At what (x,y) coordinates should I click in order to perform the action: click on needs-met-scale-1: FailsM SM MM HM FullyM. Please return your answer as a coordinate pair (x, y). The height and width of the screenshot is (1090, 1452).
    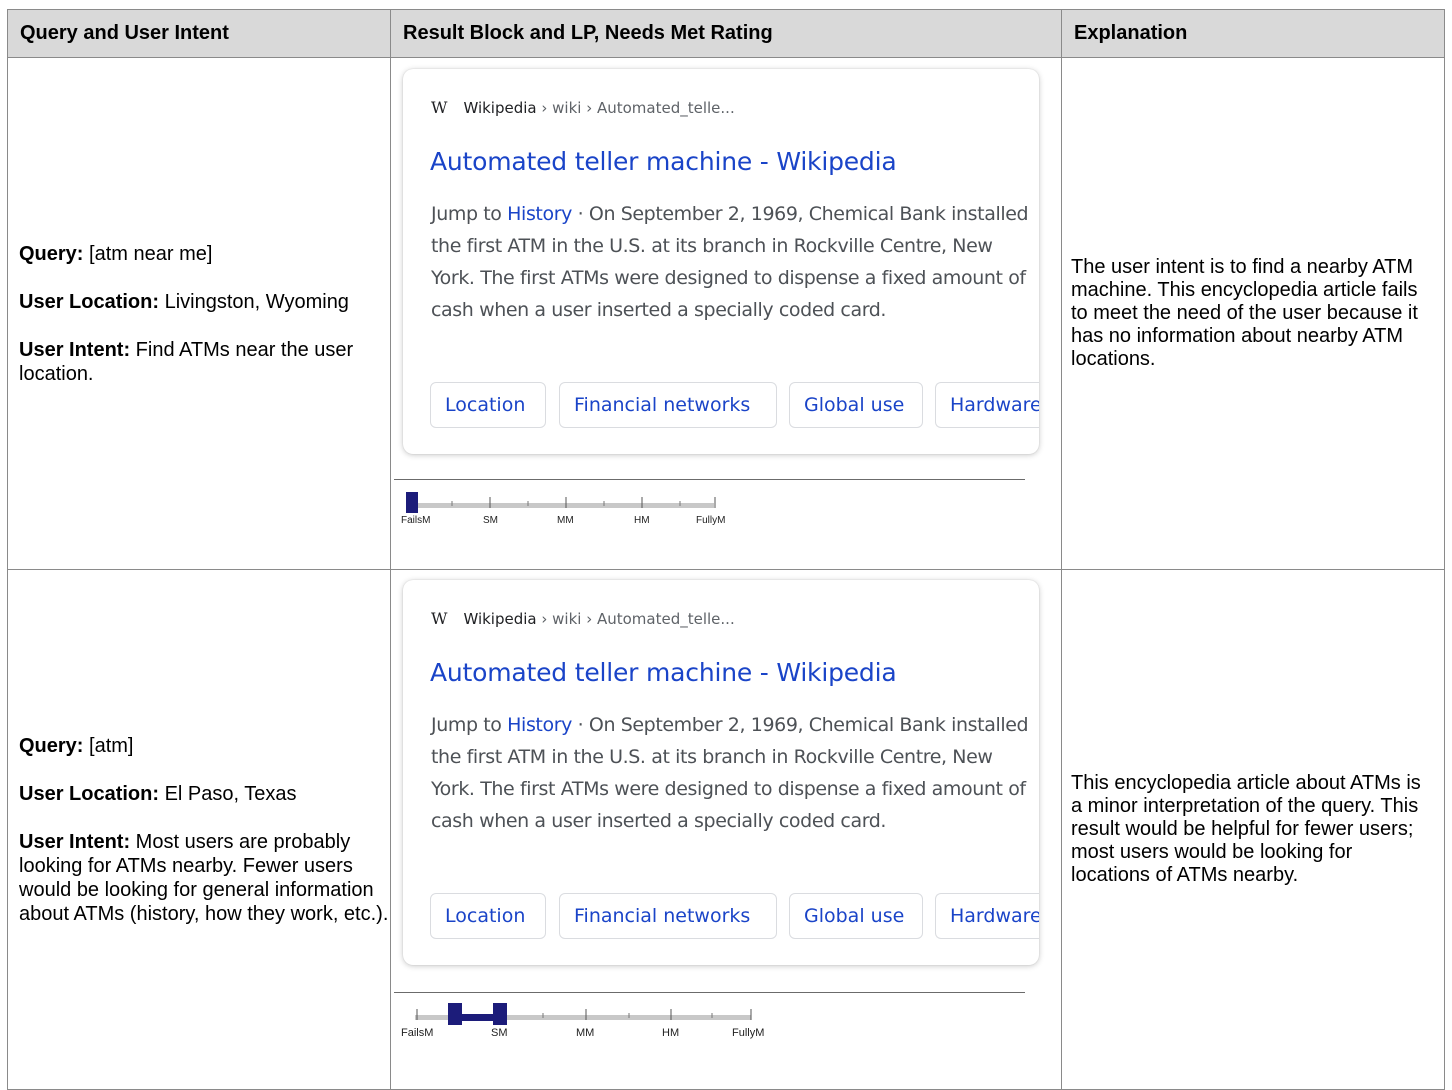
    Looking at the image, I should click on (563, 509).